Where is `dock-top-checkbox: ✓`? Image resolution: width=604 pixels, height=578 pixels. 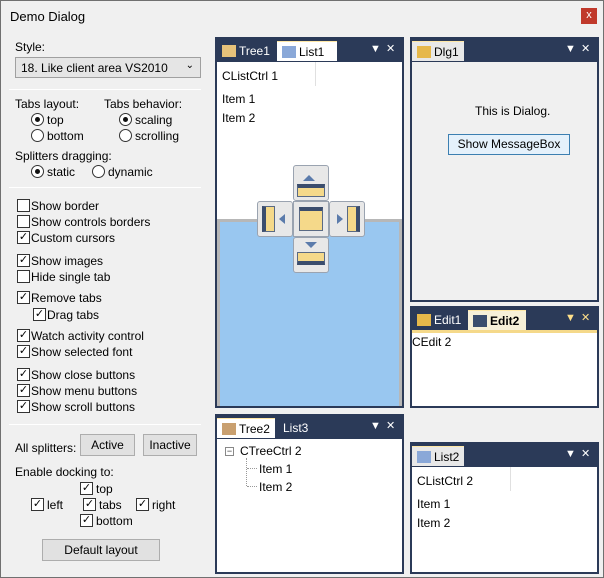 dock-top-checkbox: ✓ is located at coordinates (86, 488).